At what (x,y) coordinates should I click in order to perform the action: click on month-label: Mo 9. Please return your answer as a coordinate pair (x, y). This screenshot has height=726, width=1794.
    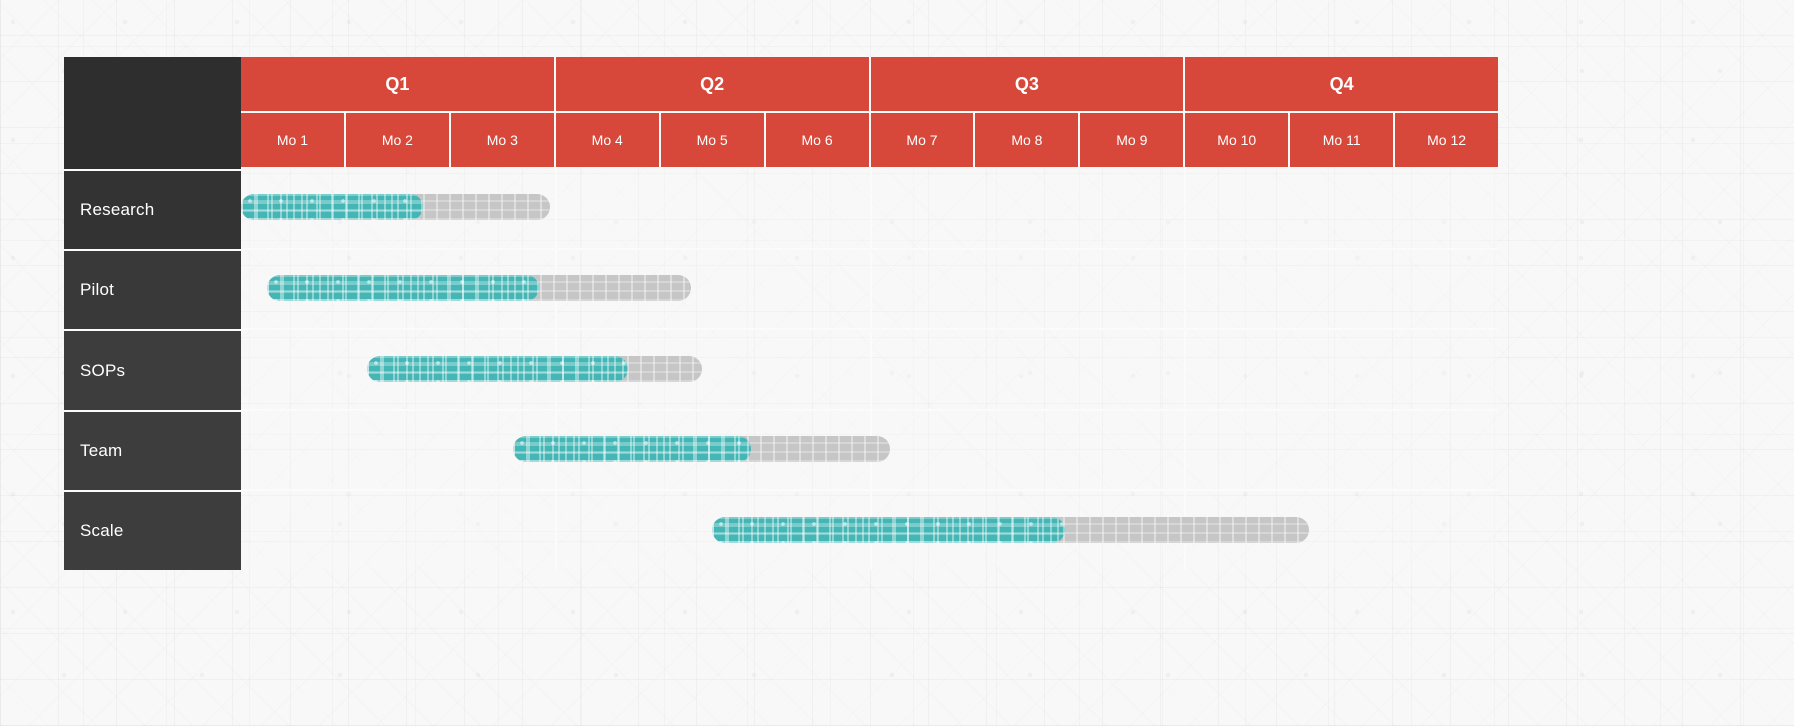
    Looking at the image, I should click on (1132, 140).